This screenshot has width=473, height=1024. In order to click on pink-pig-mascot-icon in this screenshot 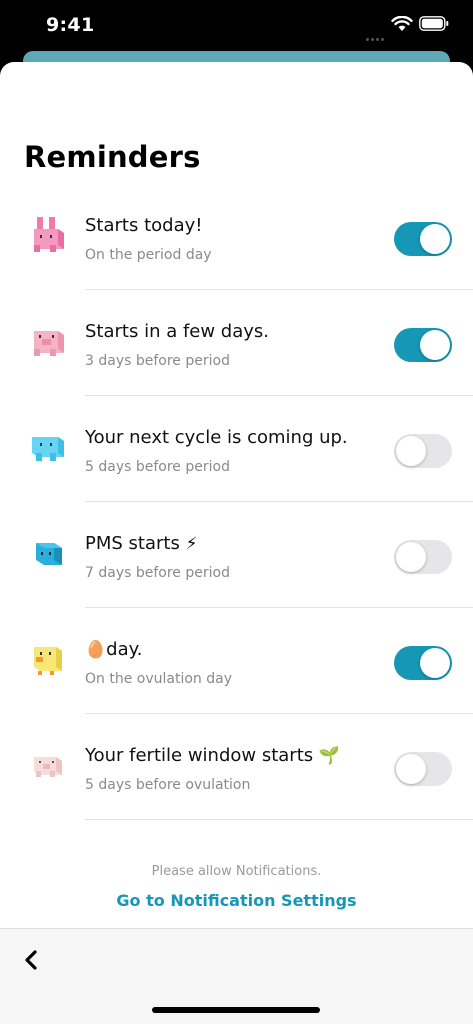, I will do `click(49, 343)`.